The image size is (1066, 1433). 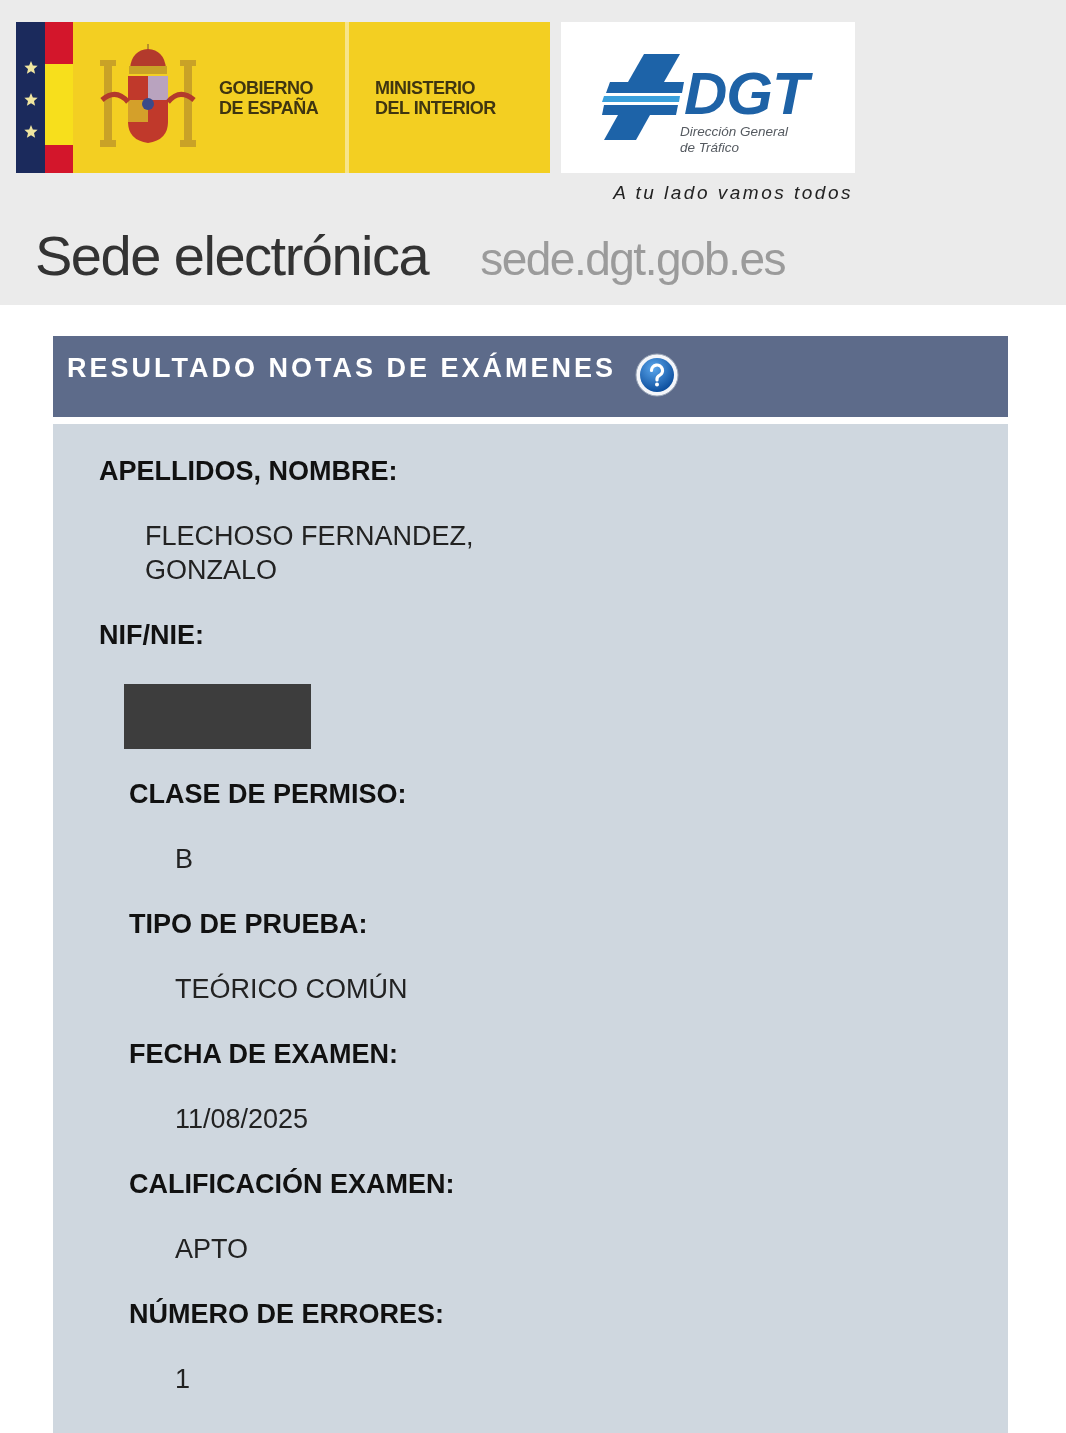 What do you see at coordinates (268, 794) in the screenshot?
I see `field-label: CLASE DE PERMISO:` at bounding box center [268, 794].